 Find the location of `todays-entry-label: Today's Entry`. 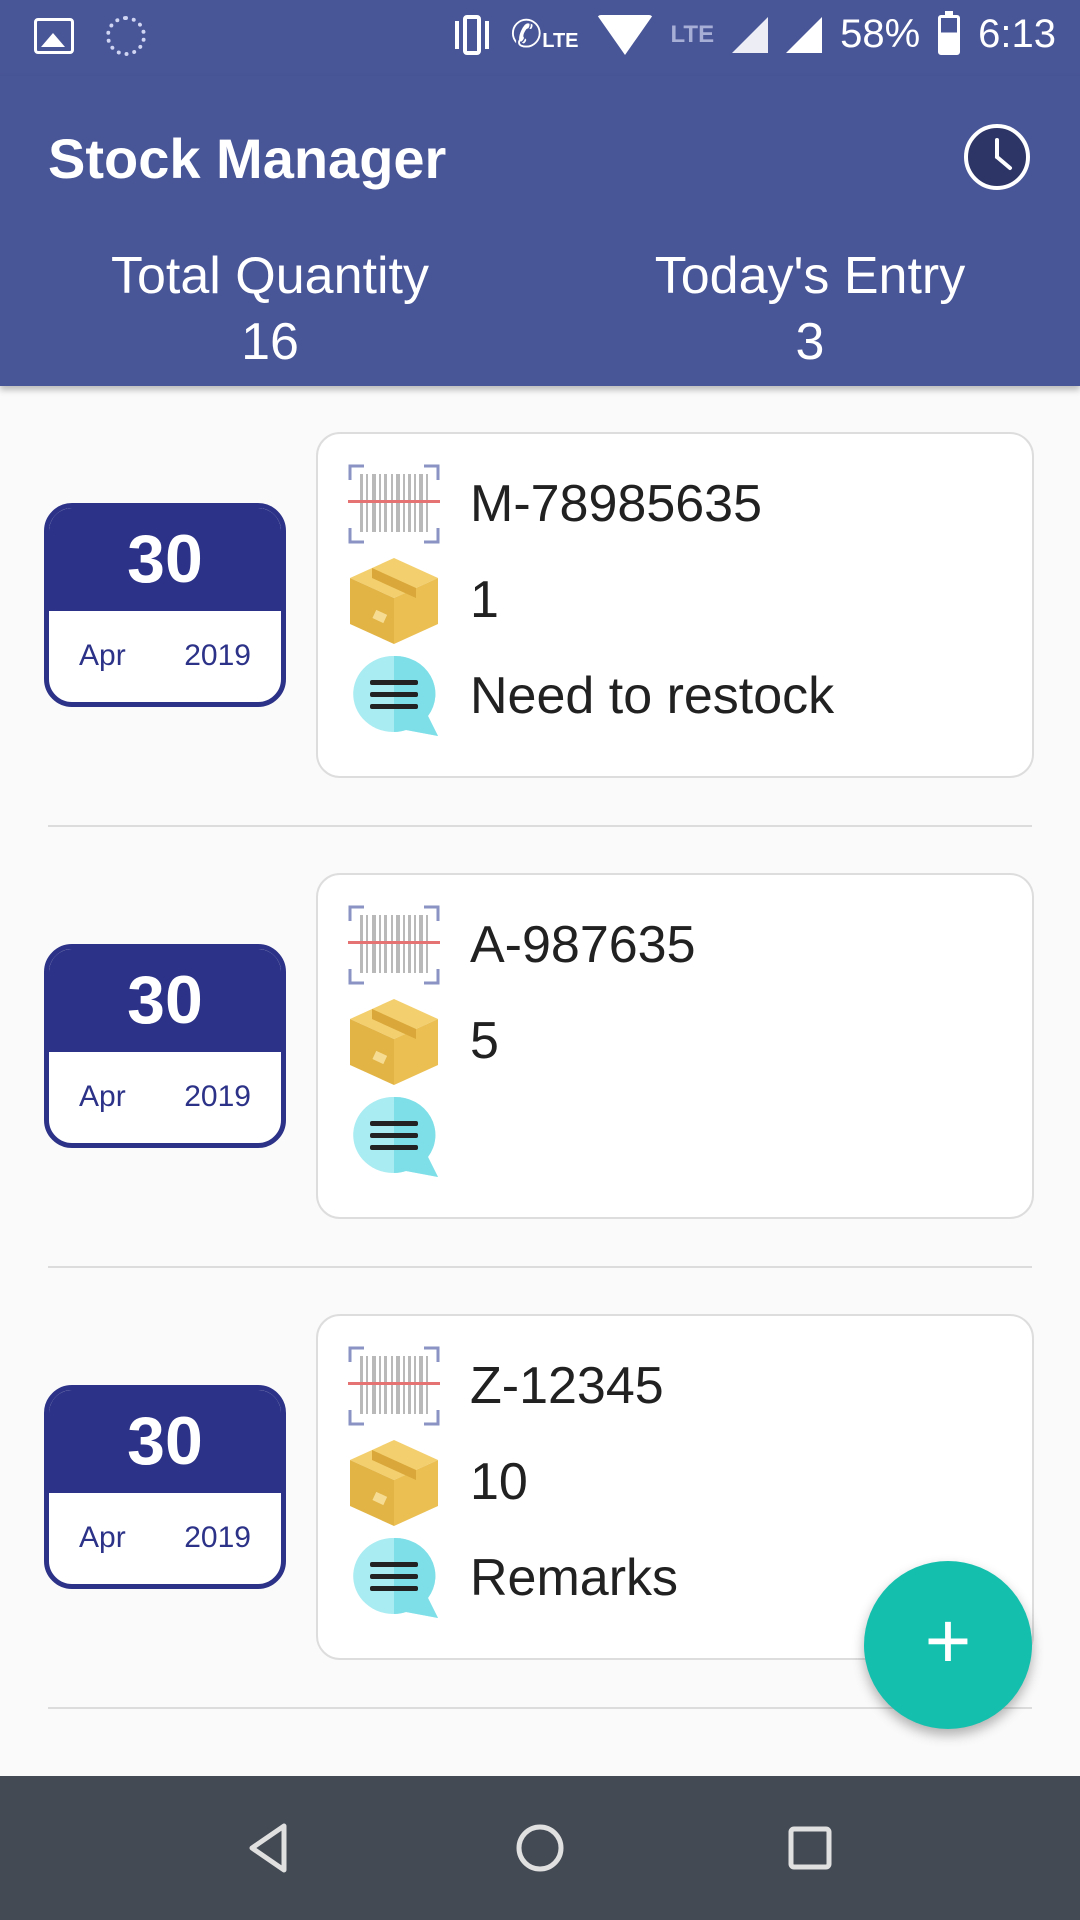

todays-entry-label: Today's Entry is located at coordinates (810, 276).